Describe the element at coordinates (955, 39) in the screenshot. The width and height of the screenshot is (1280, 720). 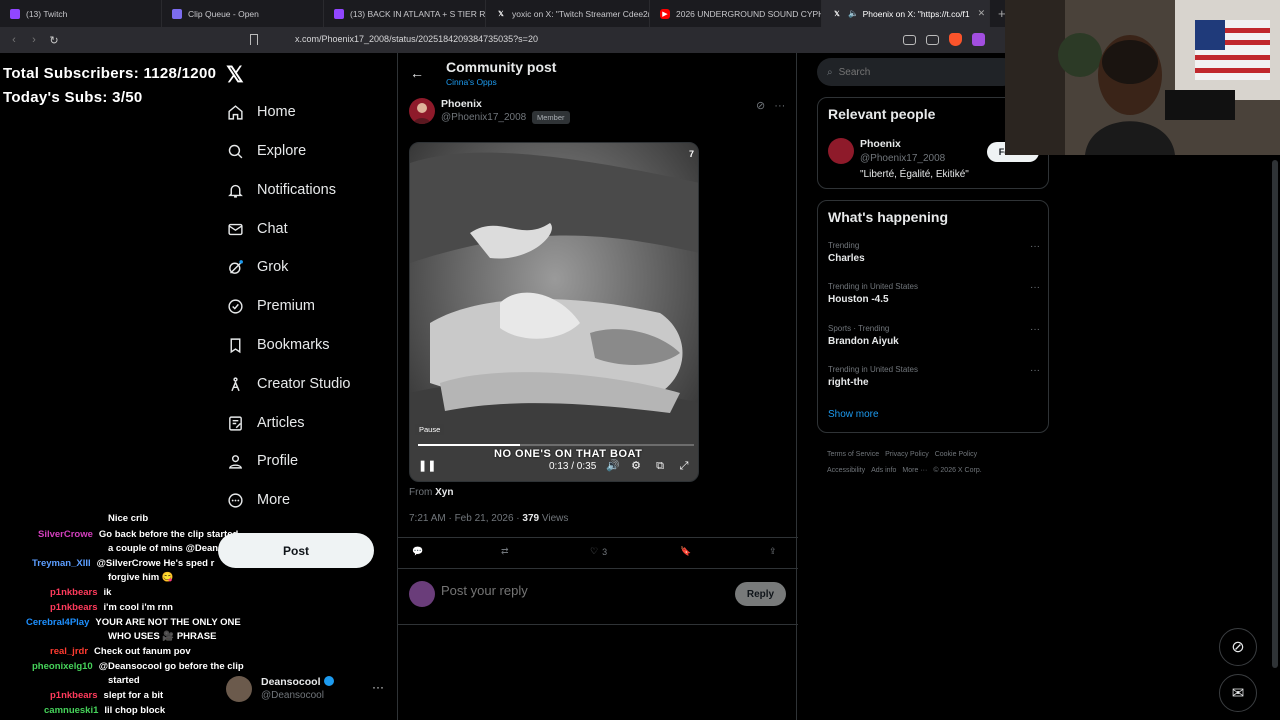
I see `brave-shield-icon` at that location.